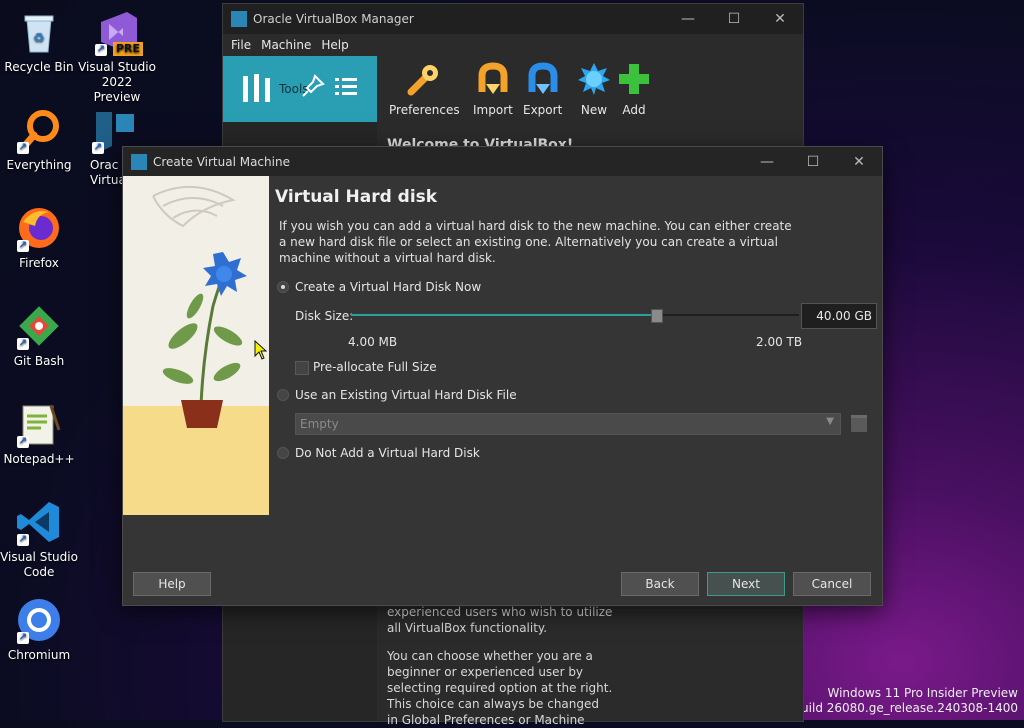  Describe the element at coordinates (39, 655) in the screenshot. I see `desktop-icon-label: Chromium` at that location.